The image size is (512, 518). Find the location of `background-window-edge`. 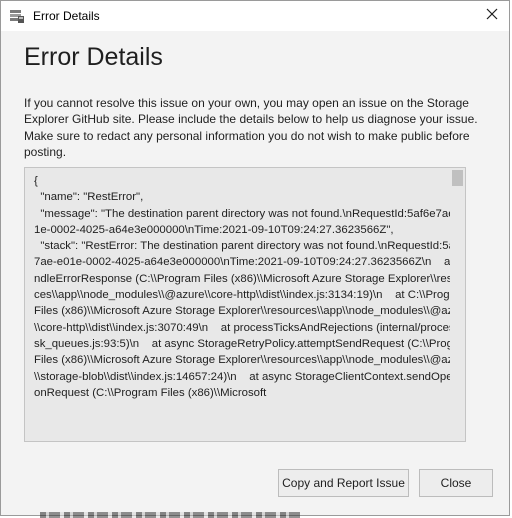

background-window-edge is located at coordinates (170, 515).